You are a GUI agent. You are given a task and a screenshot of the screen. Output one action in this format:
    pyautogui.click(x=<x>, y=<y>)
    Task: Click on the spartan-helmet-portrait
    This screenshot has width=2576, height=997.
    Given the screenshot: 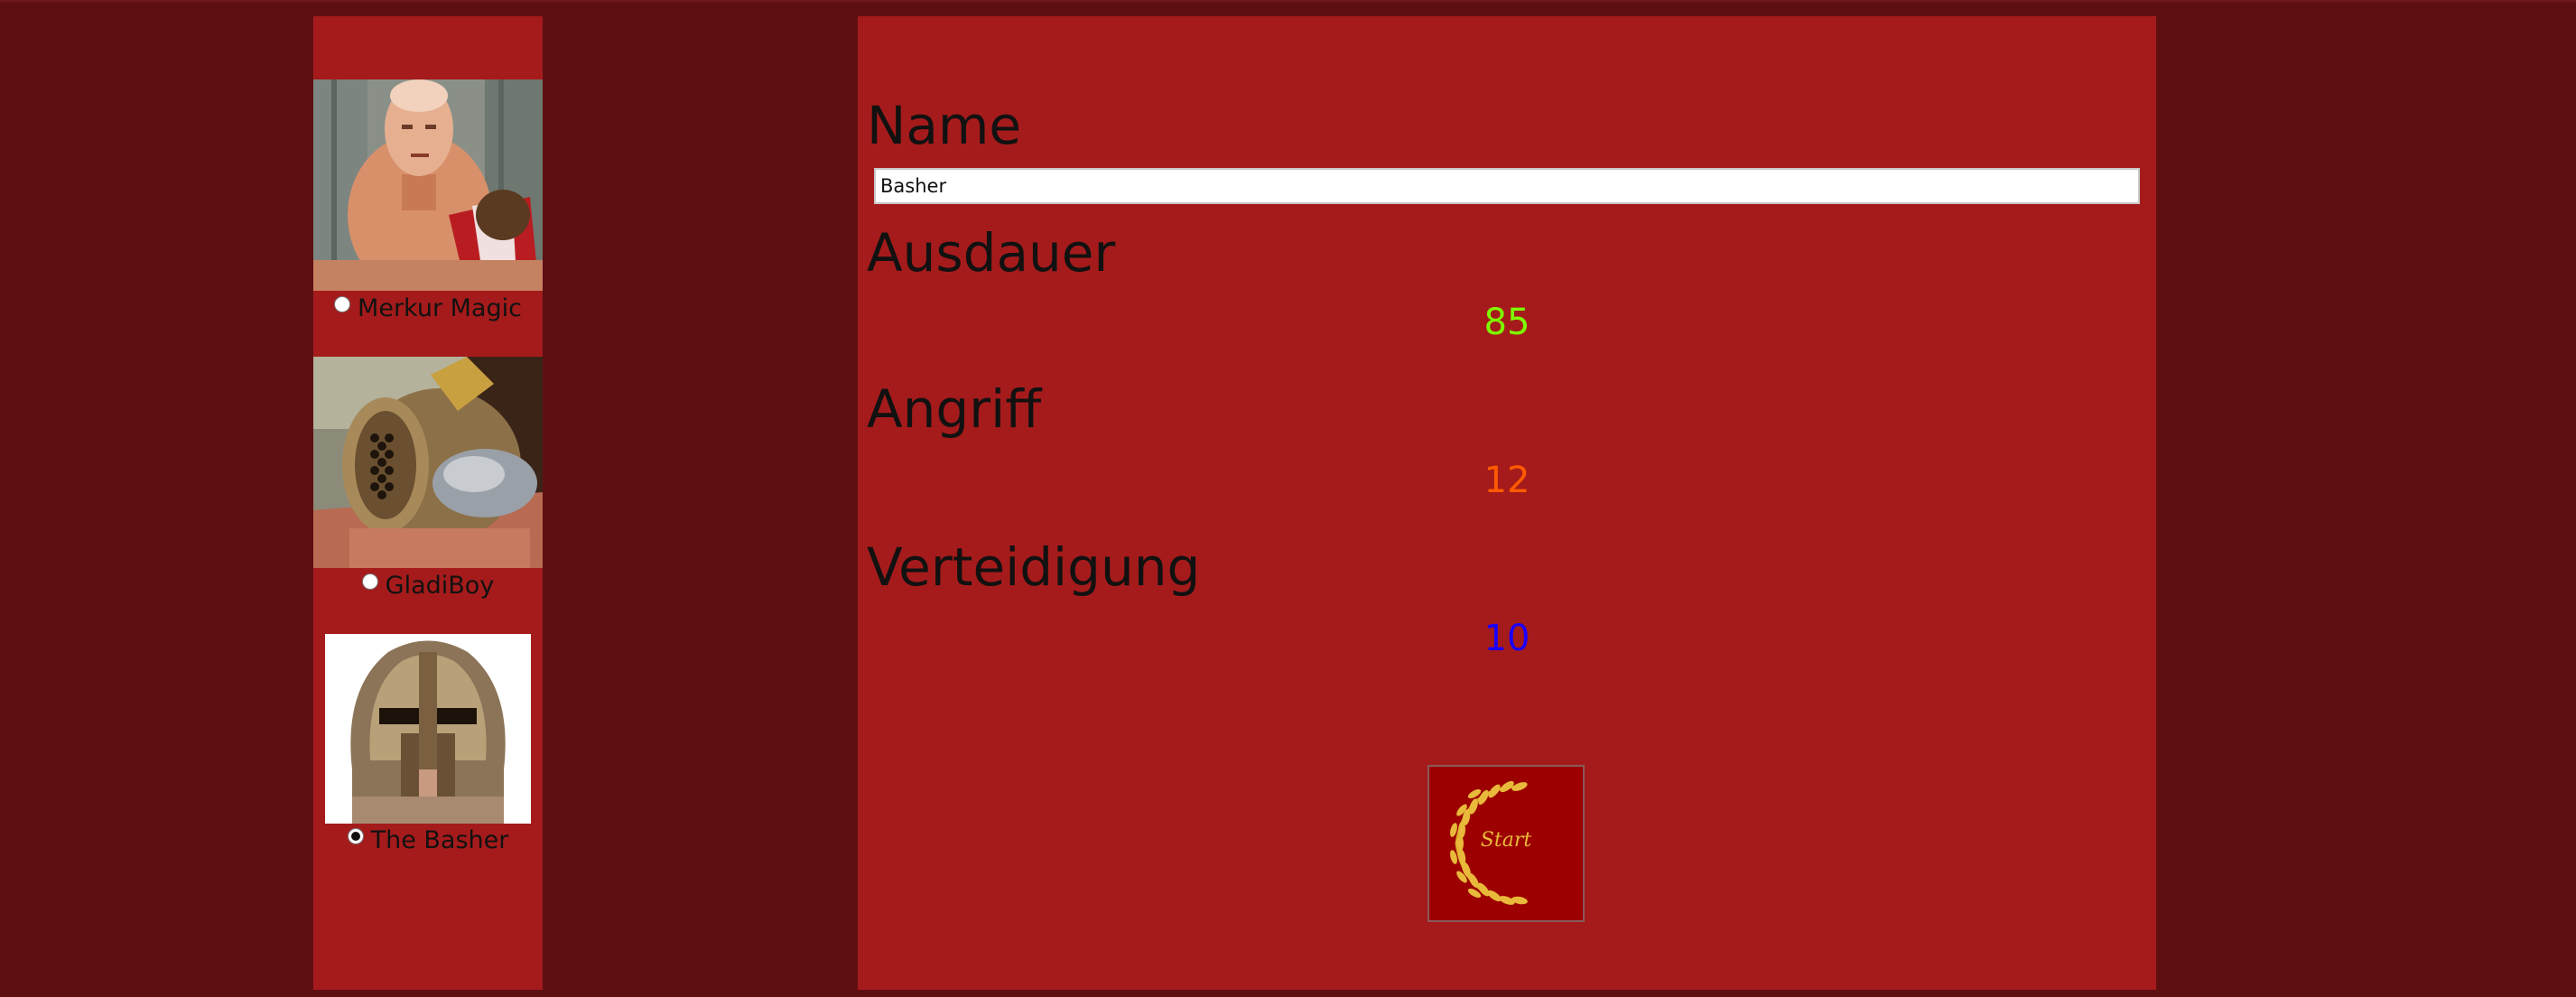 What is the action you would take?
    pyautogui.click(x=428, y=729)
    